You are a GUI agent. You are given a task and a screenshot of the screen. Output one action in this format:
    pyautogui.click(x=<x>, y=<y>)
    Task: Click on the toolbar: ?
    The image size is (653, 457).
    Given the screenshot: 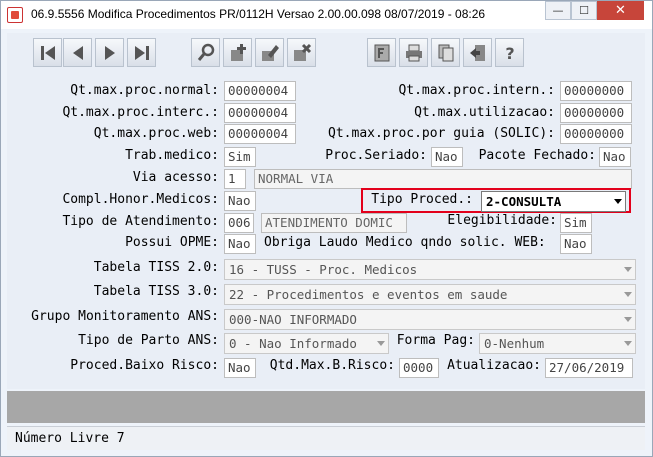 What is the action you would take?
    pyautogui.click(x=326, y=54)
    